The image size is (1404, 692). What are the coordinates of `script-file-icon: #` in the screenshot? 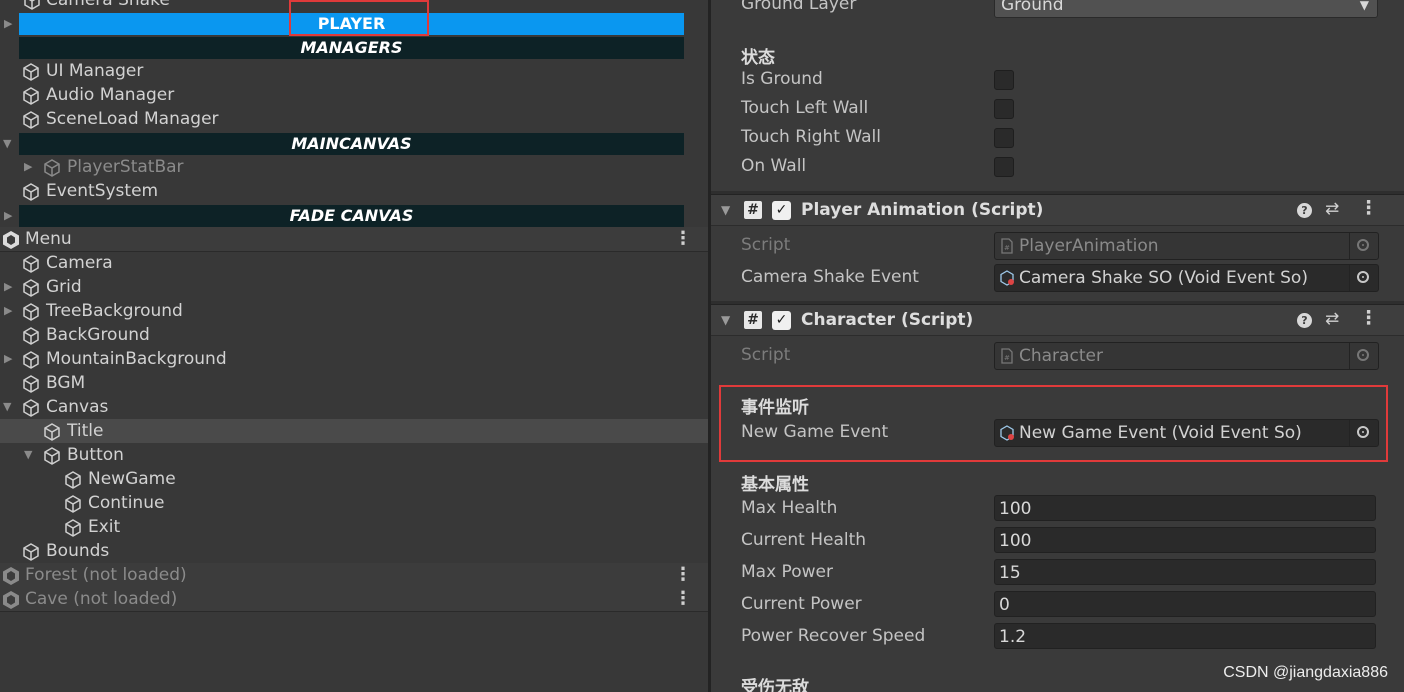 It's located at (1007, 356).